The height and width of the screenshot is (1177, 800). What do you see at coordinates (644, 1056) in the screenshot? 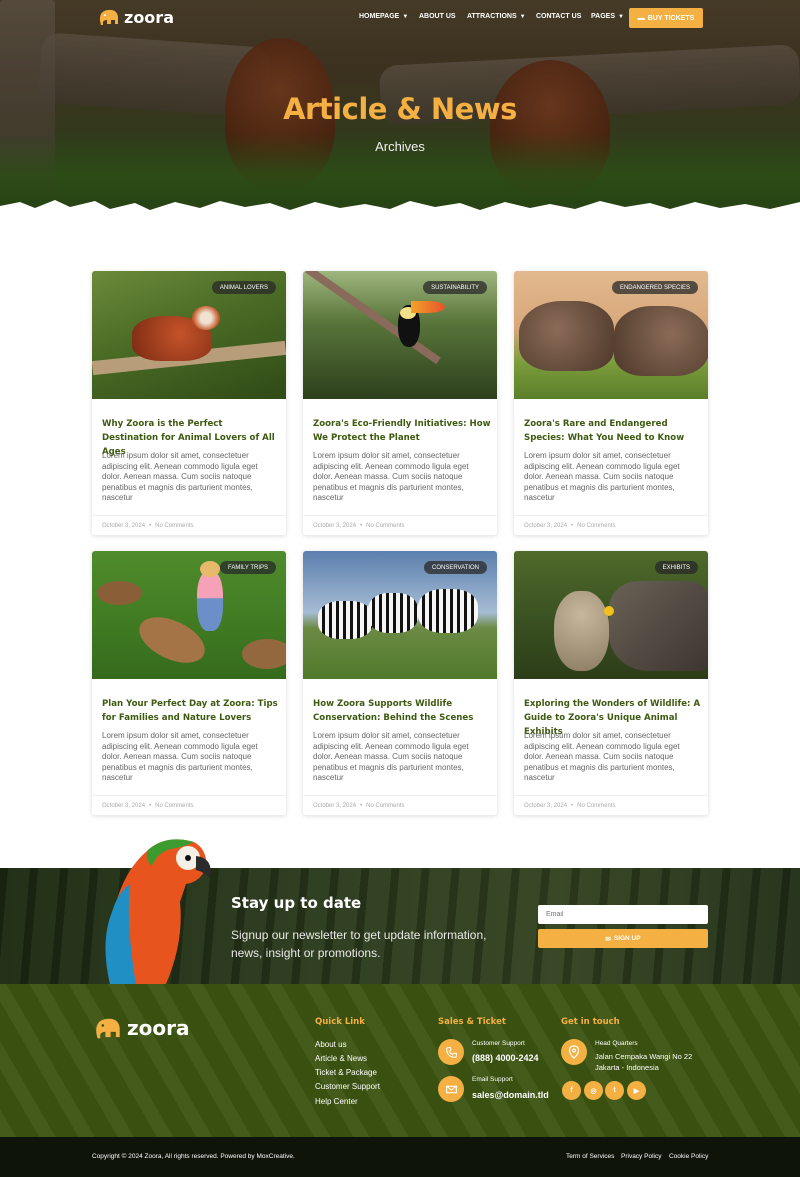
I see `hq-address-line1: Jalan Cempaka Wangi No 22` at bounding box center [644, 1056].